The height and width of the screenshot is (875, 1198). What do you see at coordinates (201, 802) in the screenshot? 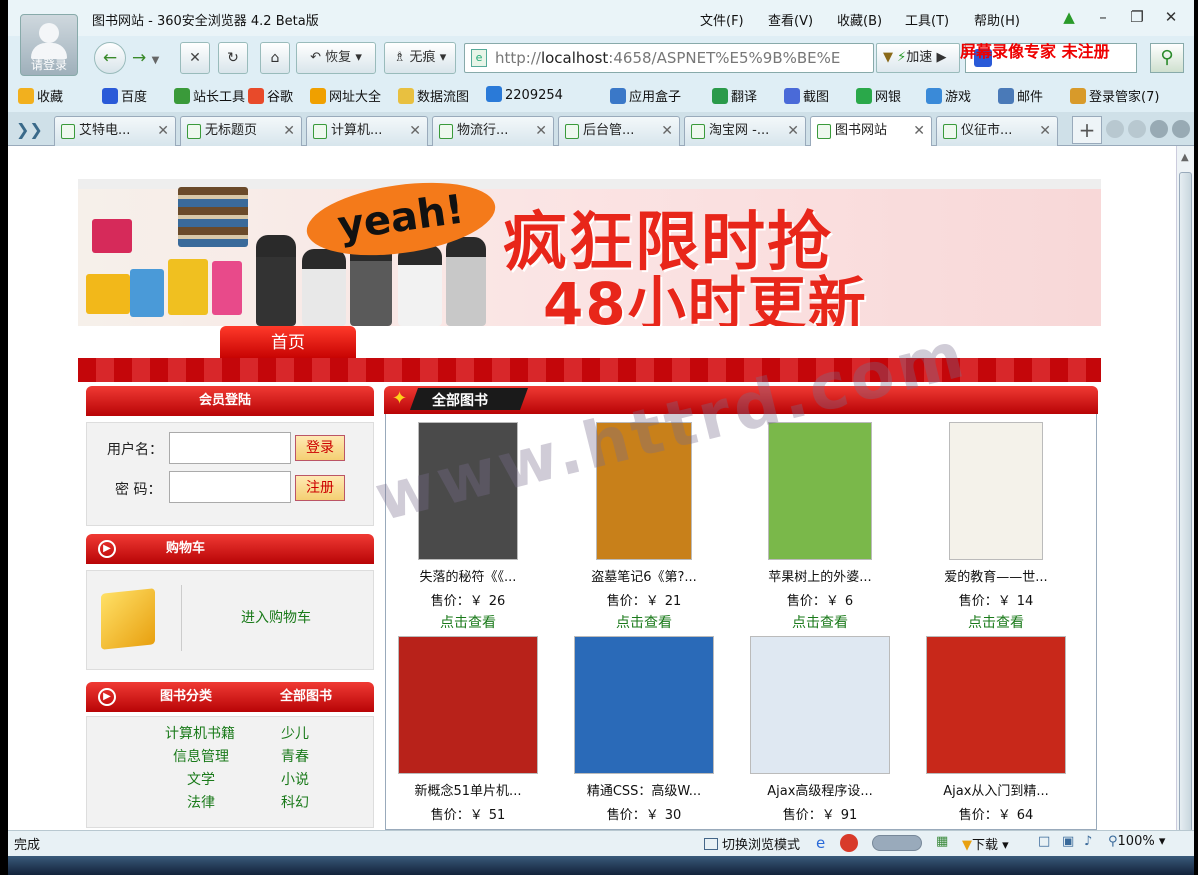
I see `category-link: 法律` at bounding box center [201, 802].